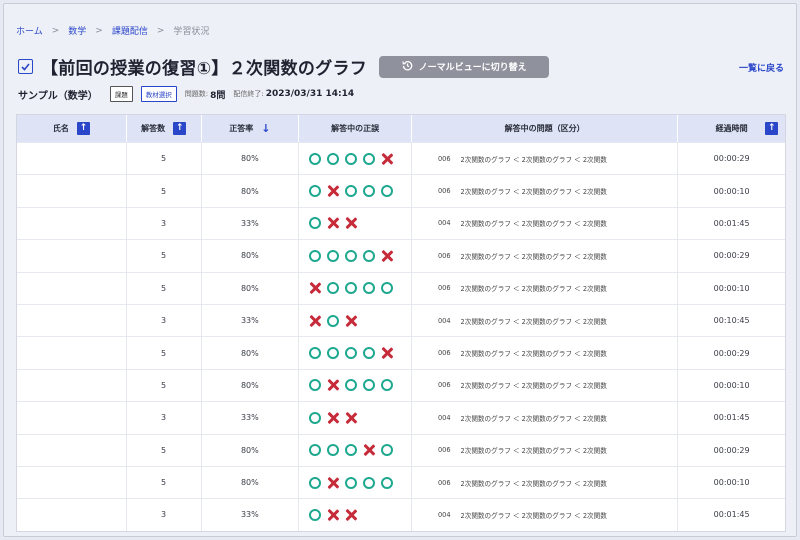 The image size is (800, 540). I want to click on question-count-label: 問題数:, so click(196, 94).